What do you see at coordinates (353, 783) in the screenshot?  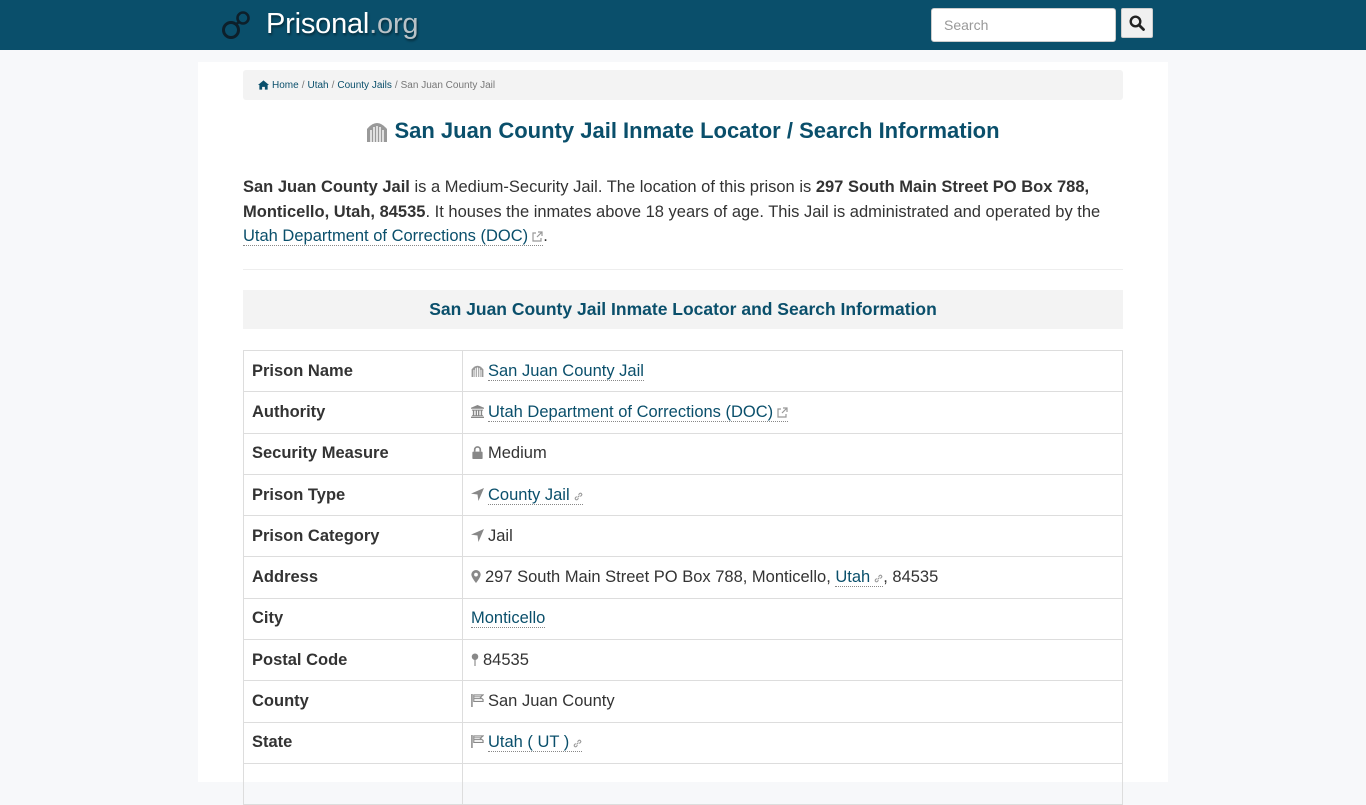 I see `row-label` at bounding box center [353, 783].